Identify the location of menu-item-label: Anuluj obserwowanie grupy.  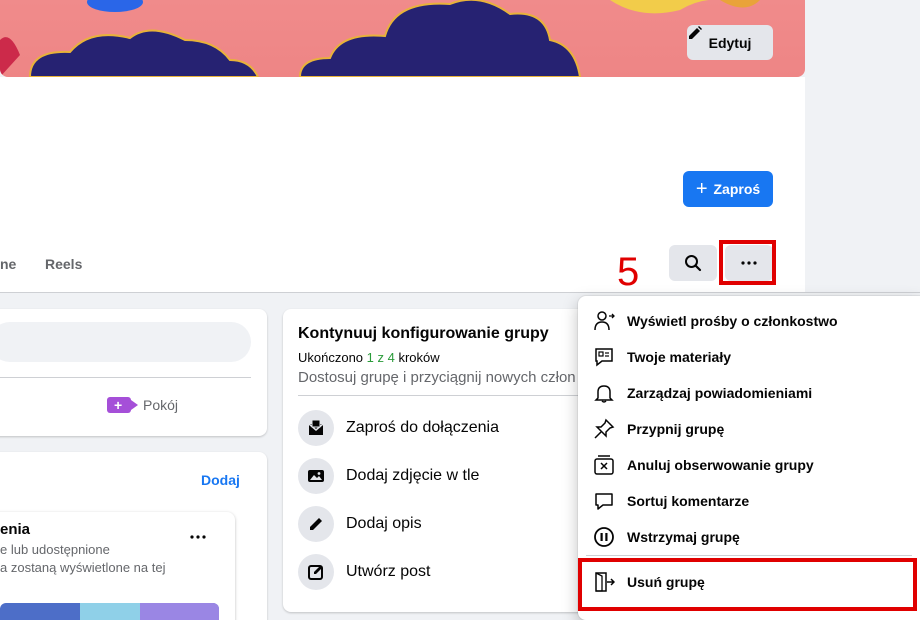
(720, 465).